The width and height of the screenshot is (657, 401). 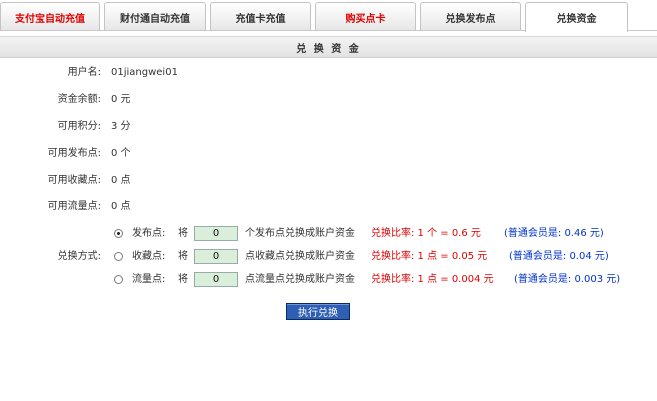 I want to click on option-name: 收藏点:, so click(x=149, y=256).